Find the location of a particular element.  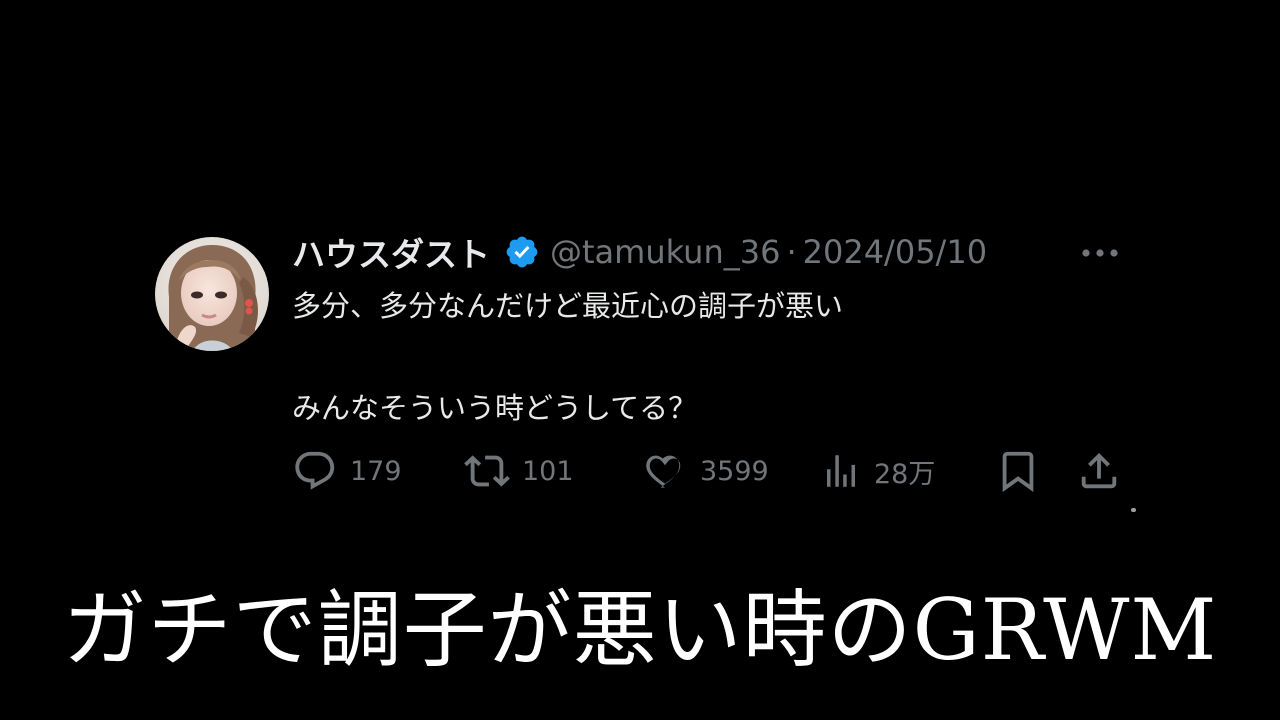

user-handle: @tamukun_36 is located at coordinates (665, 252).